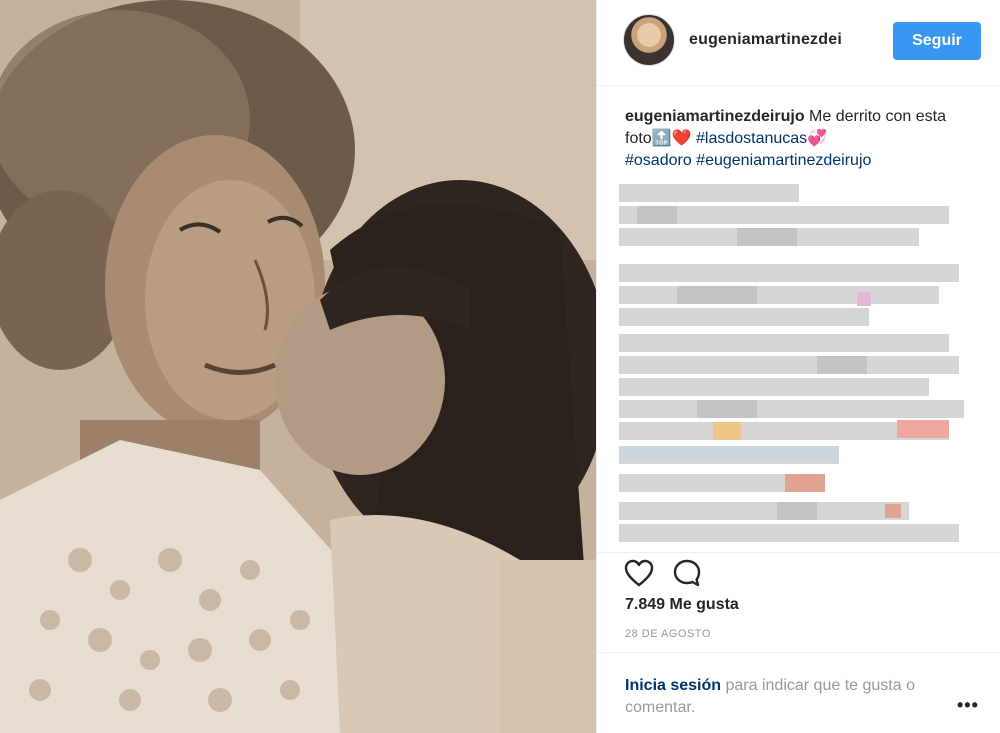 This screenshot has height=733, width=1000. Describe the element at coordinates (817, 138) in the screenshot. I see `hearts-emoji: 💞` at that location.